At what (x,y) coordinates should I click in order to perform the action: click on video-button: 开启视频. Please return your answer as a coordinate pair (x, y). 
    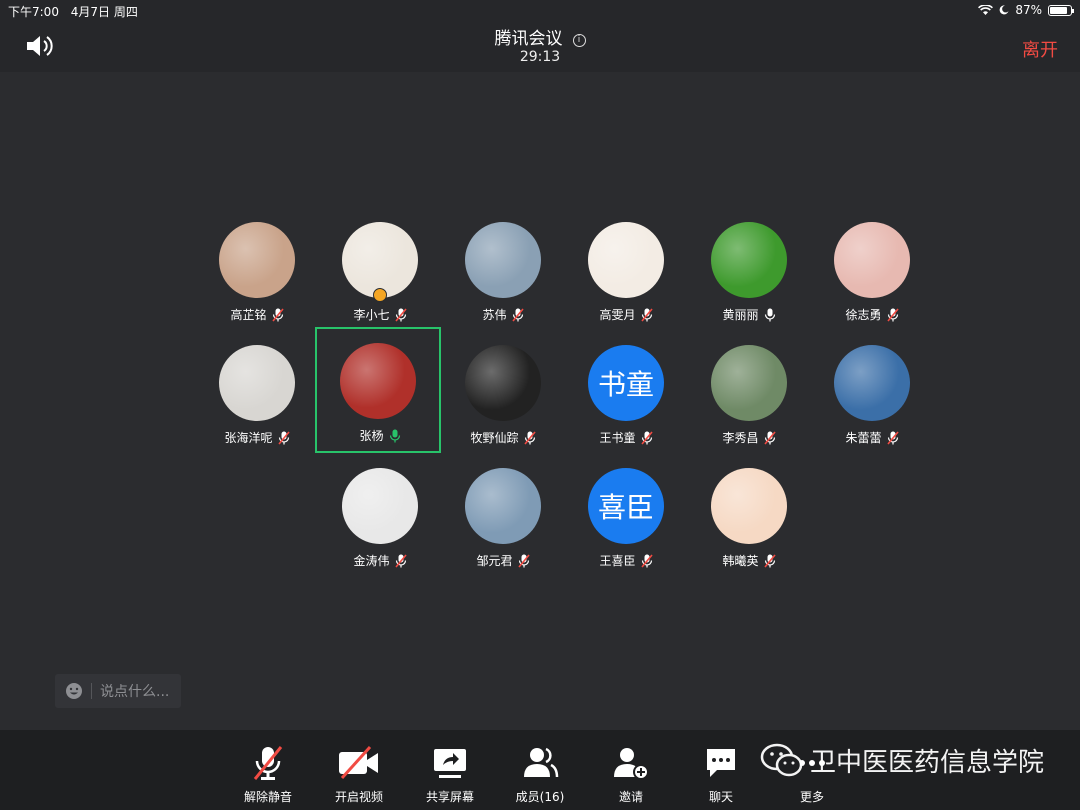
    Looking at the image, I should click on (359, 773).